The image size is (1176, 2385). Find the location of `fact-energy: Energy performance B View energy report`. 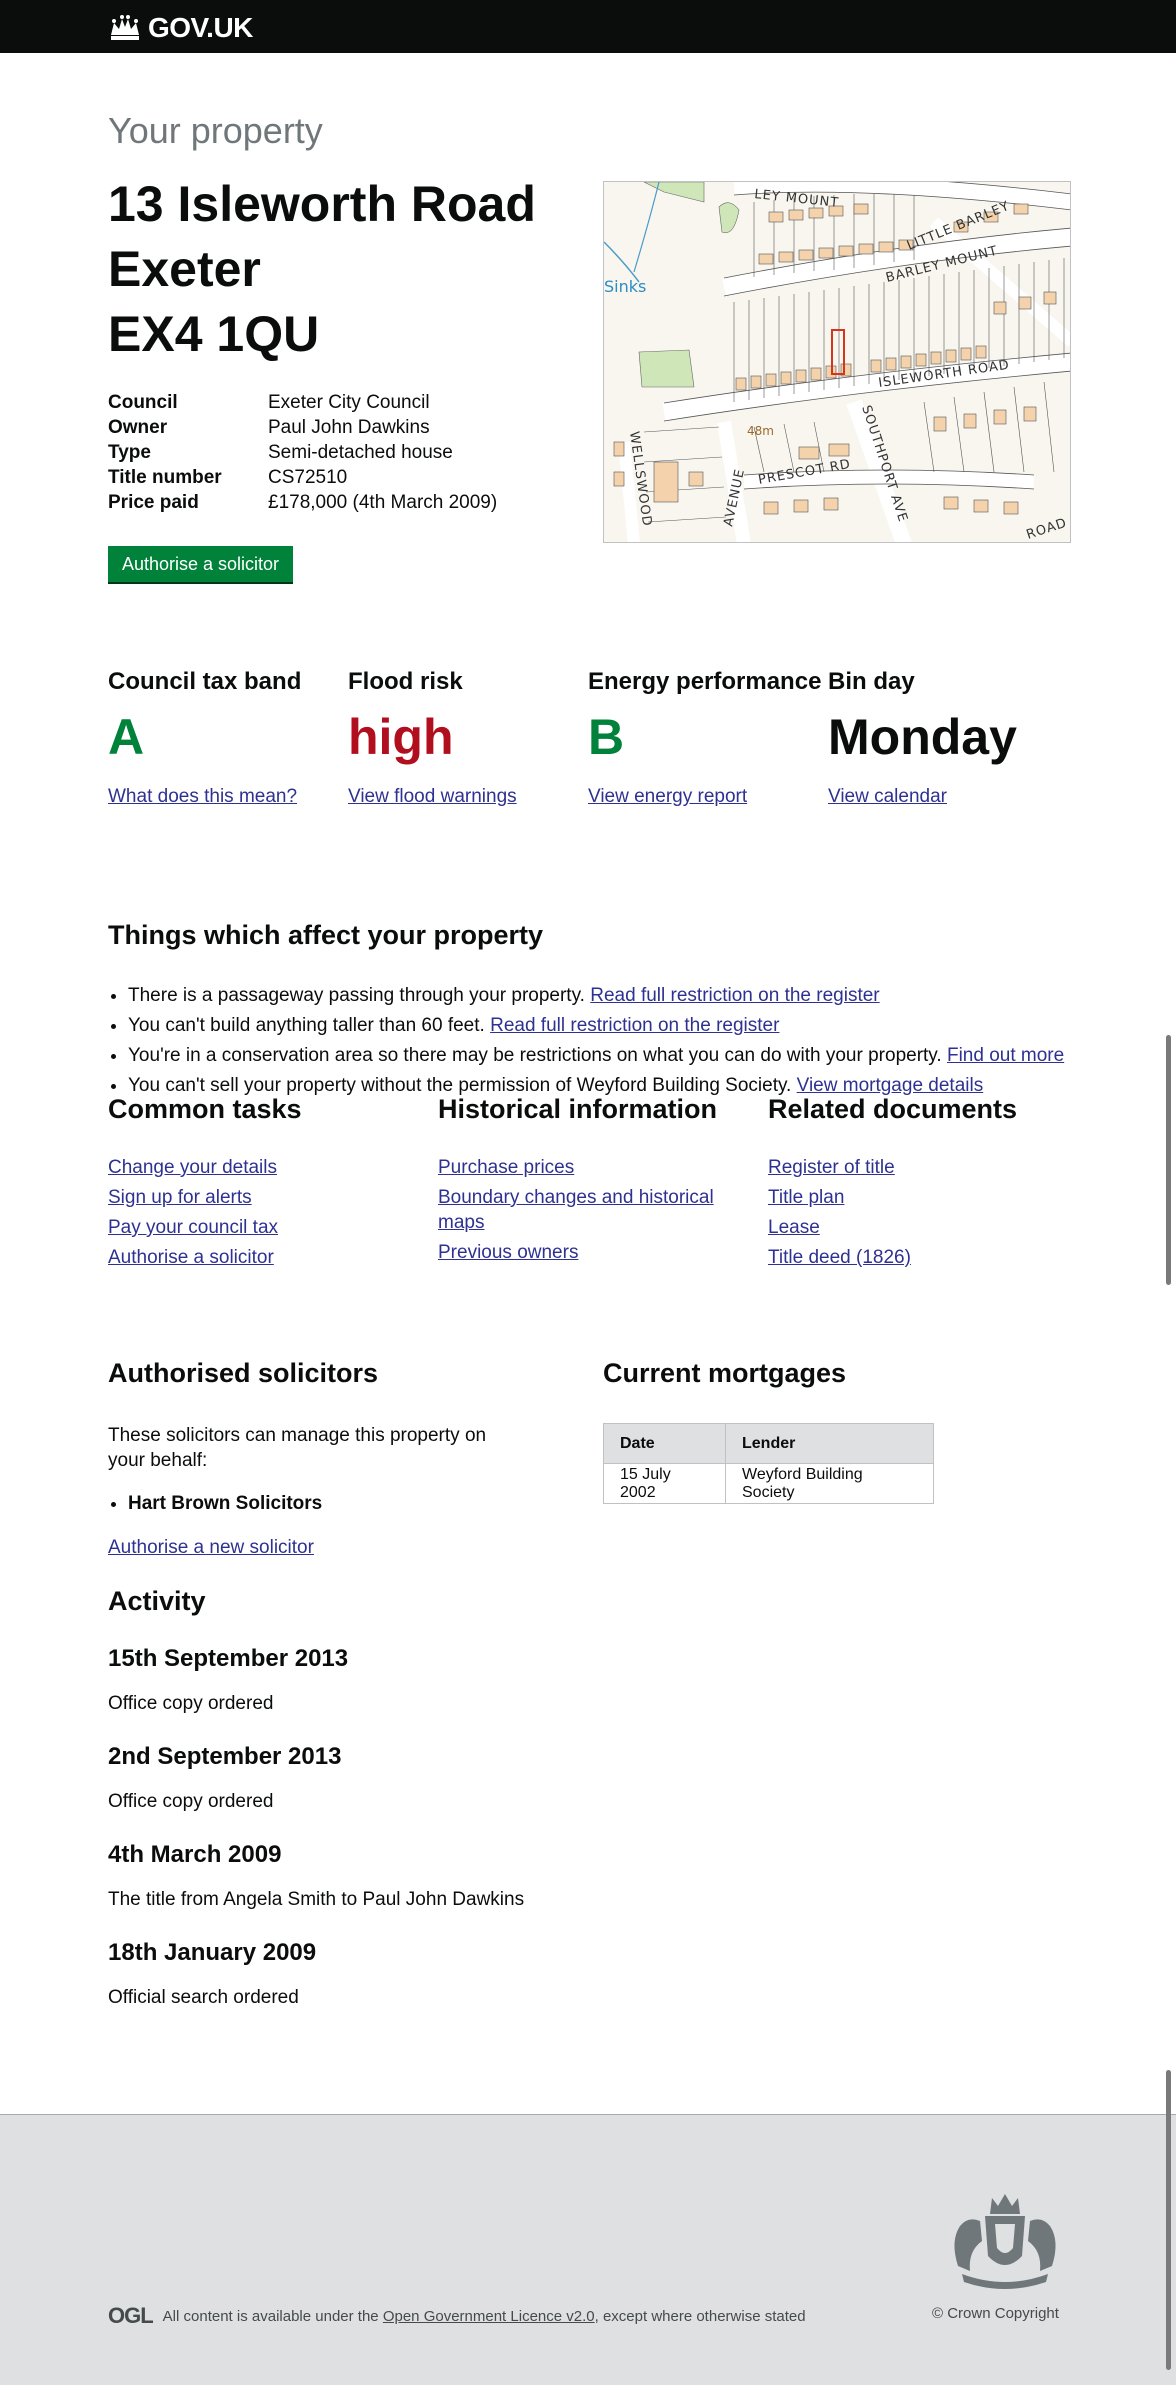

fact-energy: Energy performance B View energy report is located at coordinates (708, 738).